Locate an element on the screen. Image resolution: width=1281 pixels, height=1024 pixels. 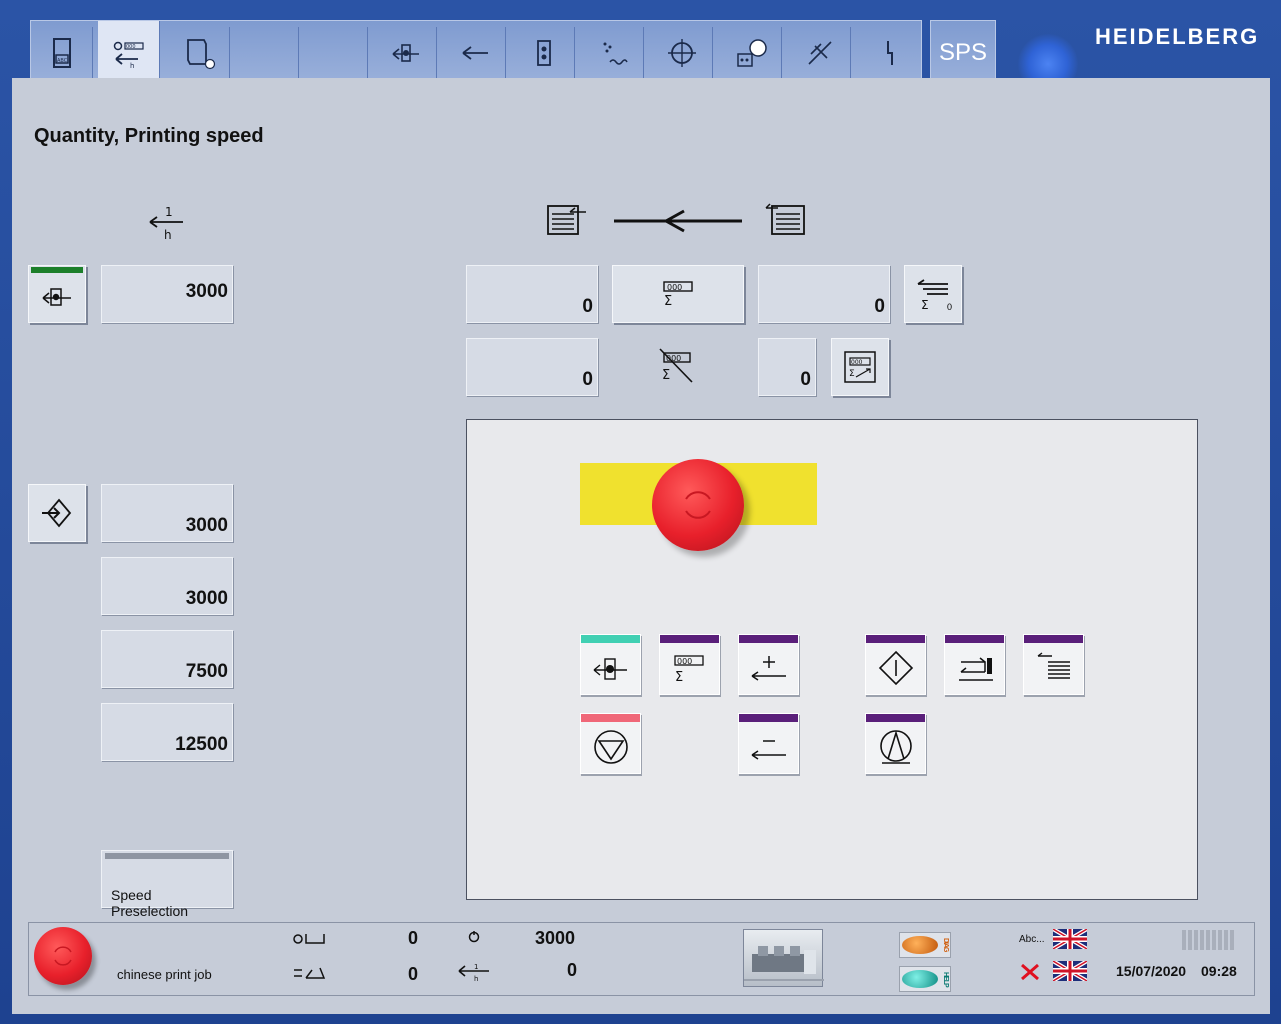
job-document-icon is located at coordinates (199, 53).